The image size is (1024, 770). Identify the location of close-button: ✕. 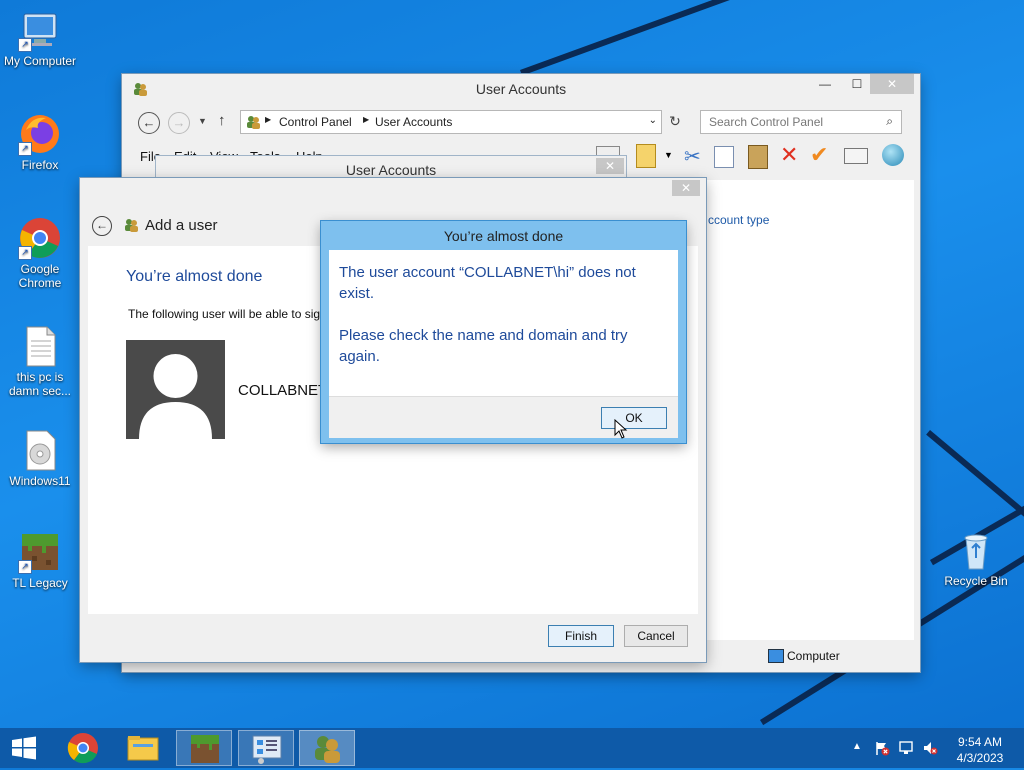
(892, 84).